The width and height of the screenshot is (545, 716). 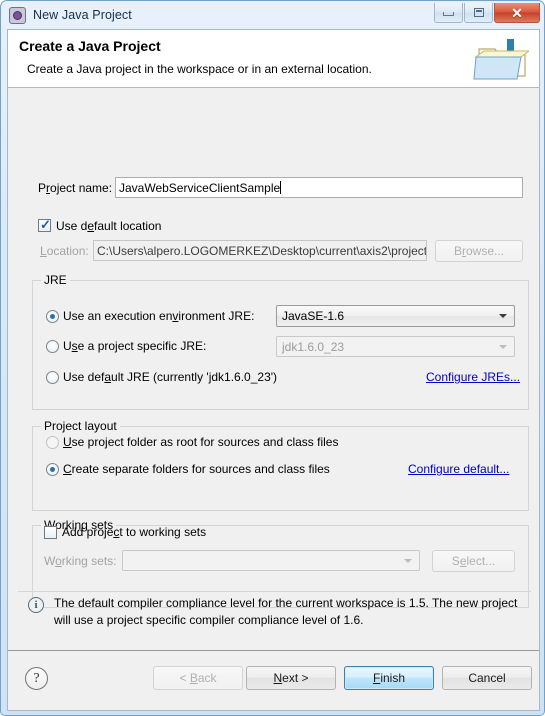 I want to click on project-name-value: JavaWebServiceClientSample, so click(x=200, y=187).